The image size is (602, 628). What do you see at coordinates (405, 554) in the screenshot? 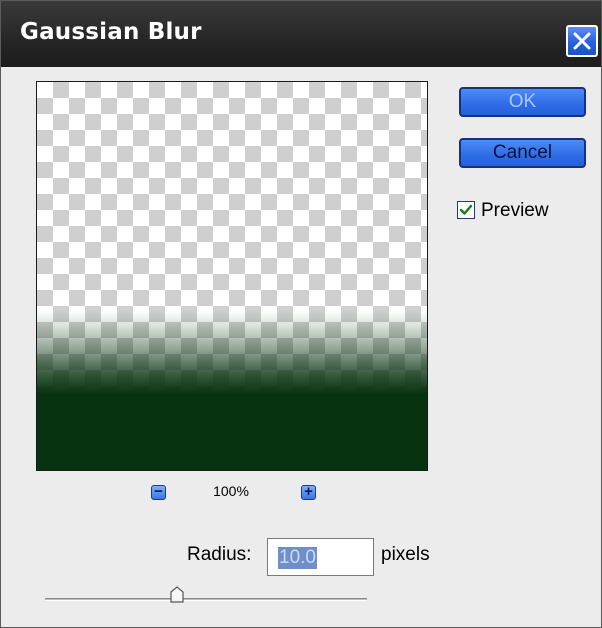
I see `radius-unit-label: pixels` at bounding box center [405, 554].